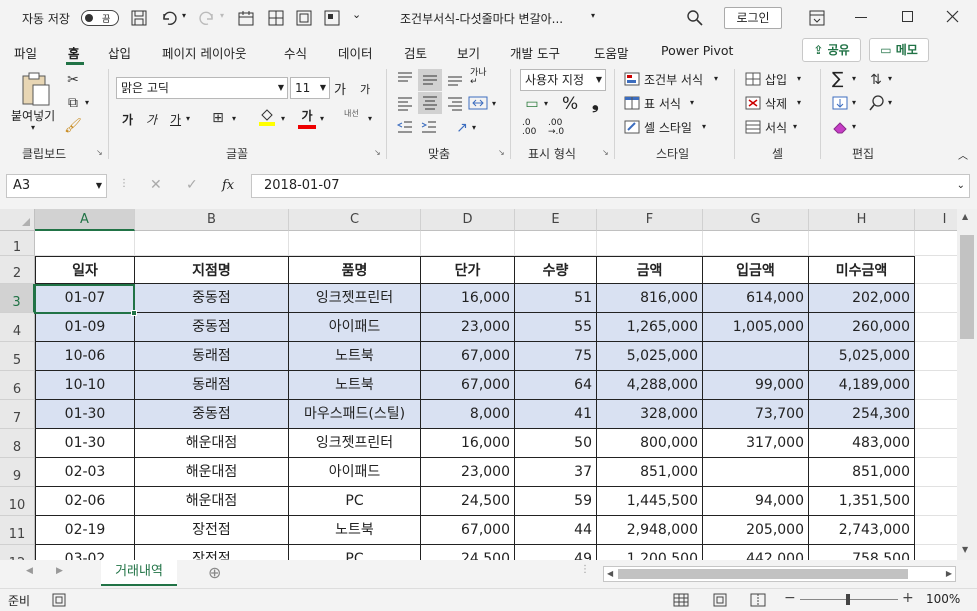 Image resolution: width=977 pixels, height=611 pixels. What do you see at coordinates (854, 126) in the screenshot?
I see `clear-dropdown-icon: ▾` at bounding box center [854, 126].